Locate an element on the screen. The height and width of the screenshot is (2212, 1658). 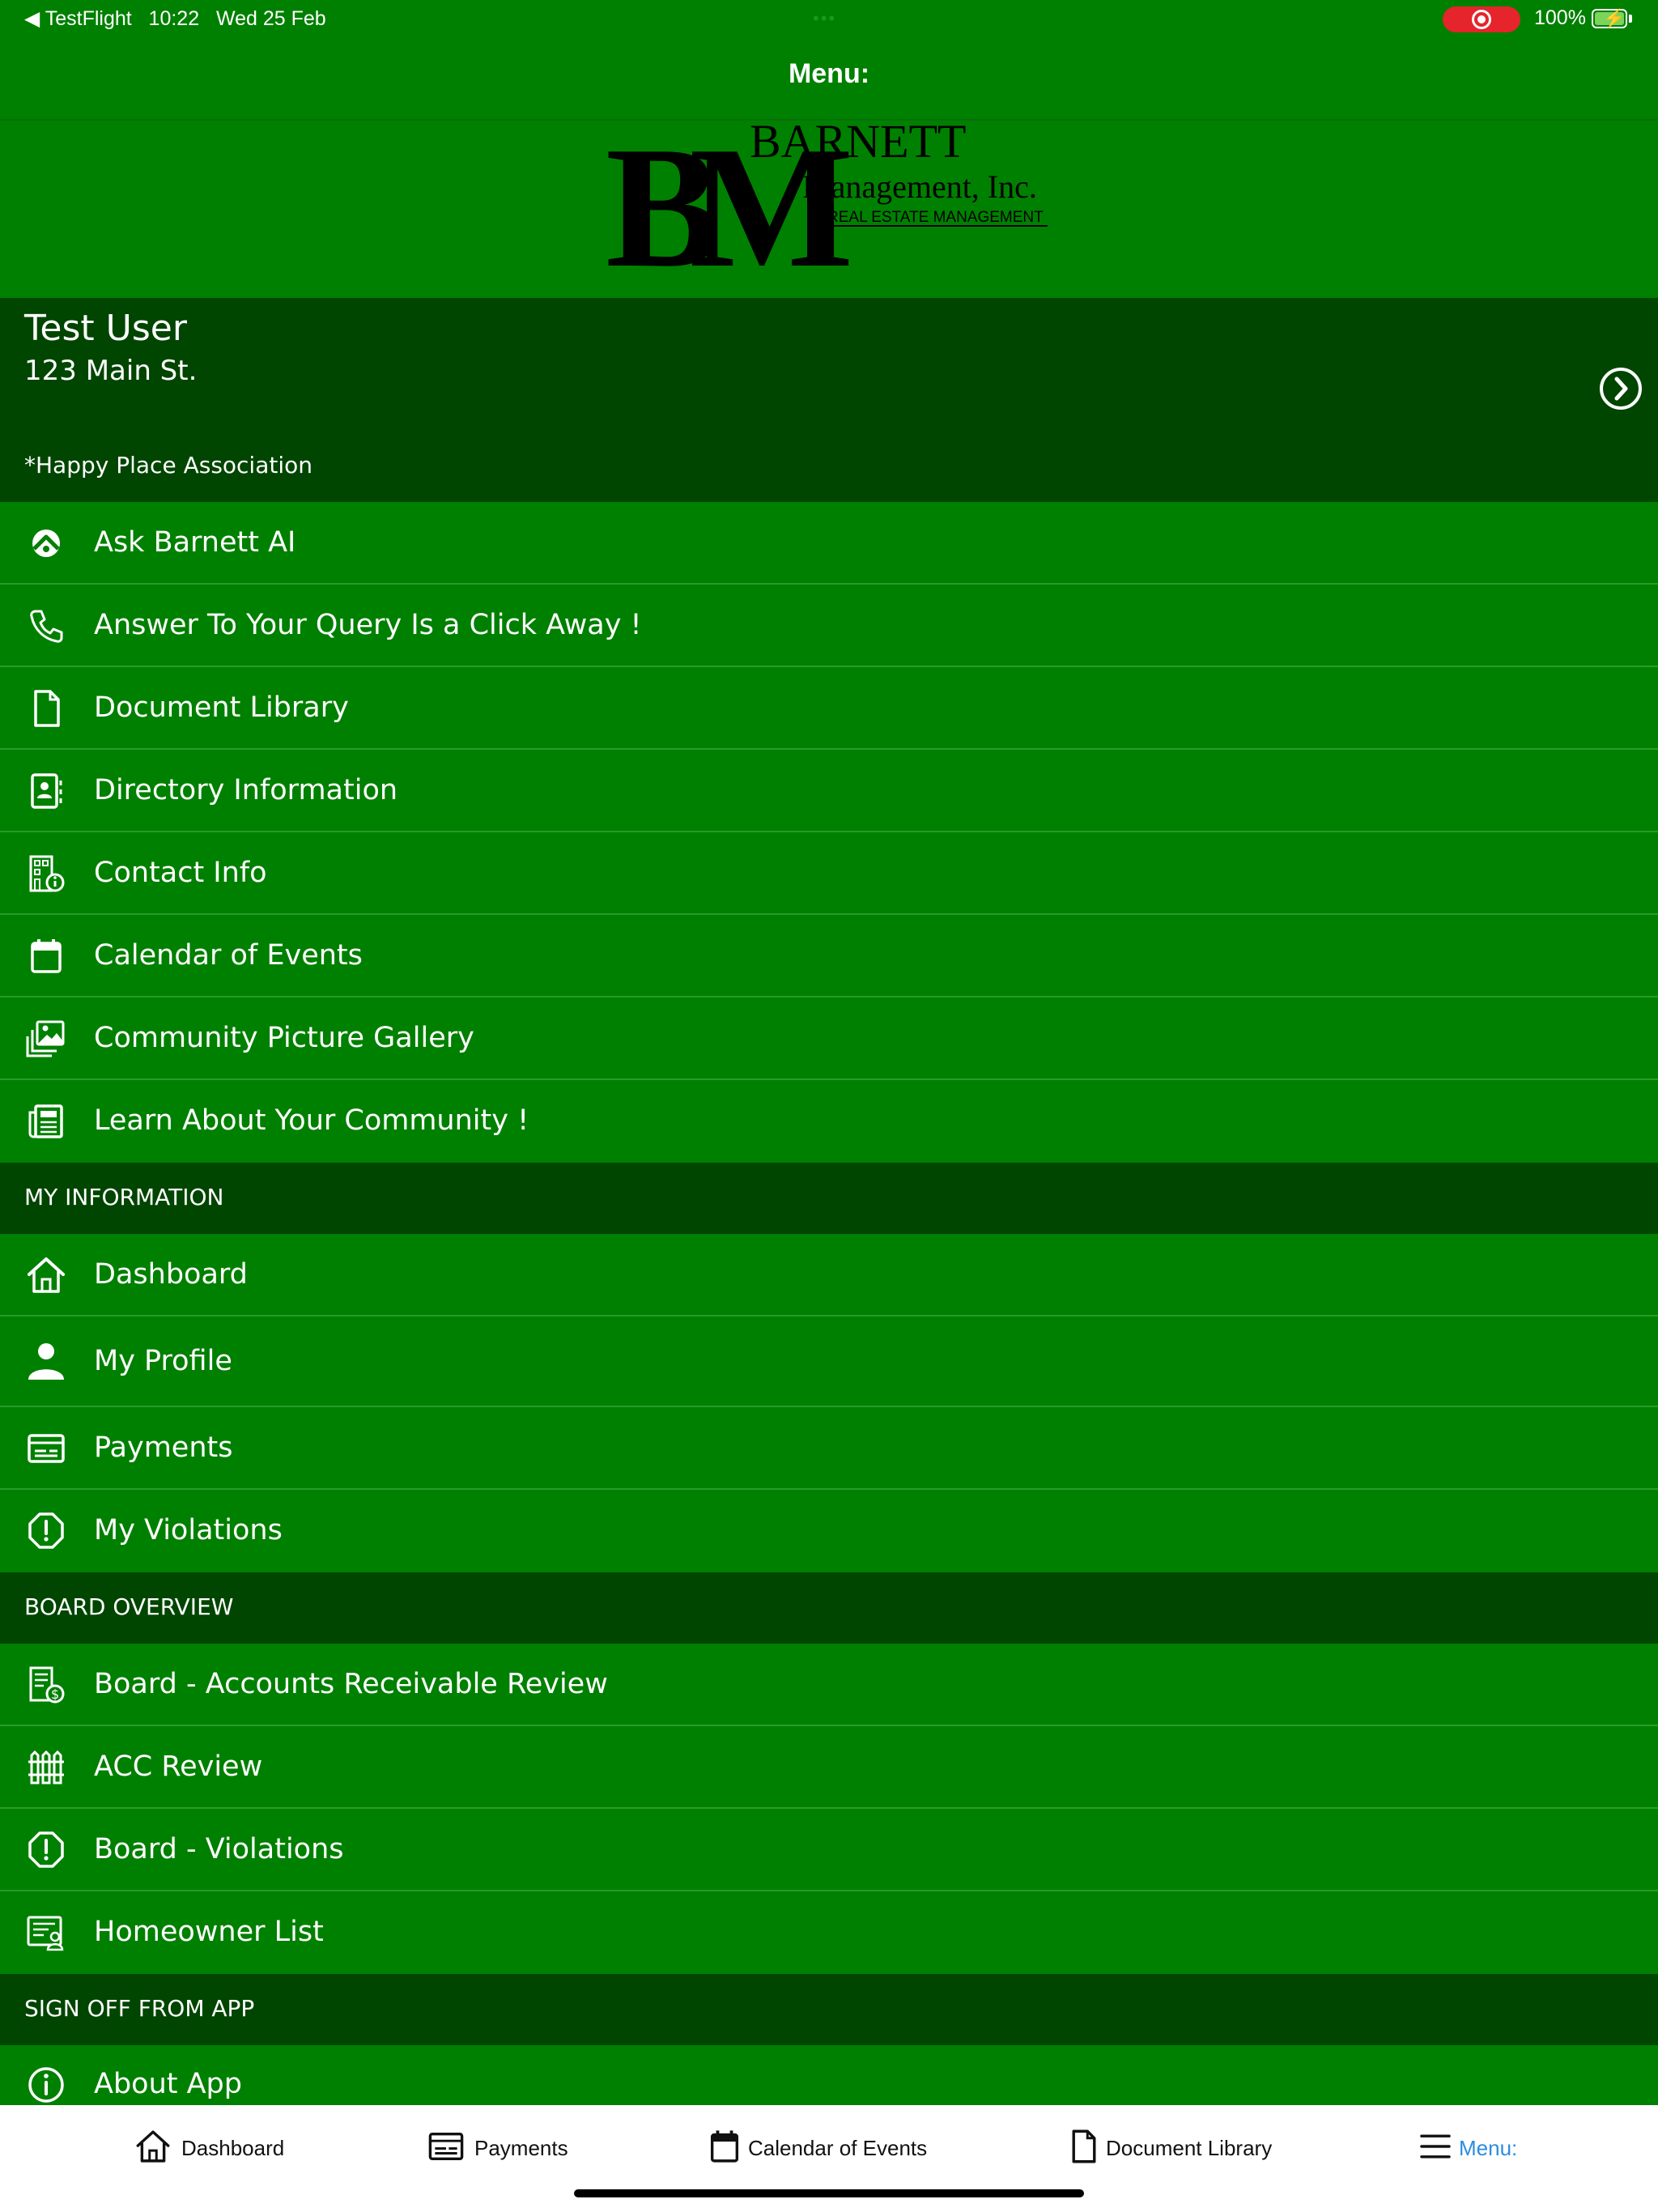
hamburger-menu-icon is located at coordinates (1435, 2147).